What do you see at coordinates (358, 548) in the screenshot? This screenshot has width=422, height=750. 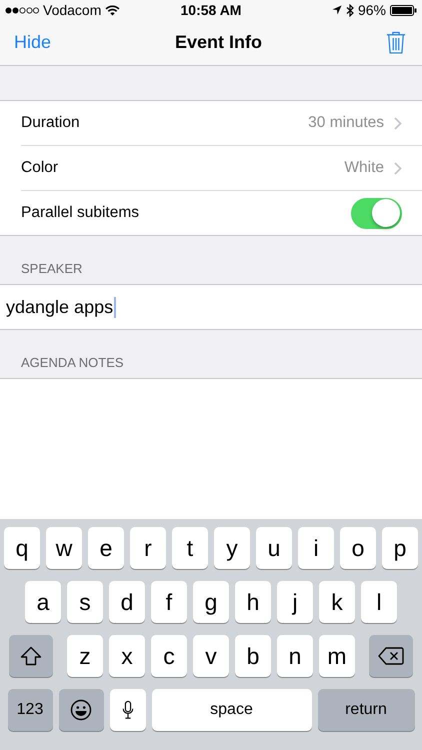 I see `letter-key: o` at bounding box center [358, 548].